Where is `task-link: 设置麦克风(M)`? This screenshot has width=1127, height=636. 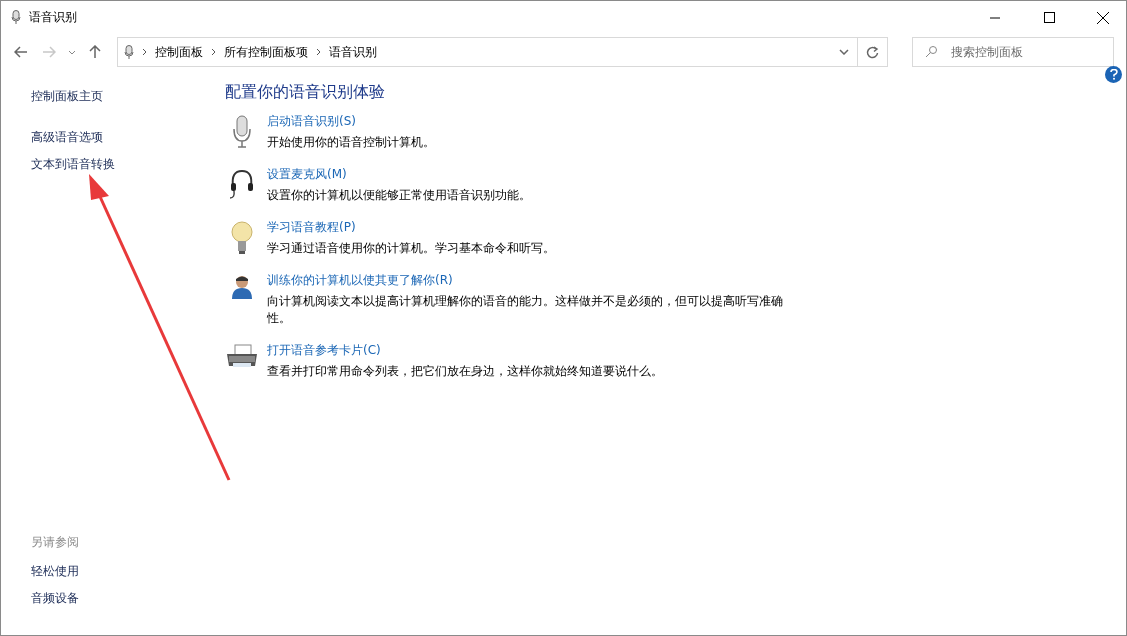 task-link: 设置麦克风(M) is located at coordinates (307, 174).